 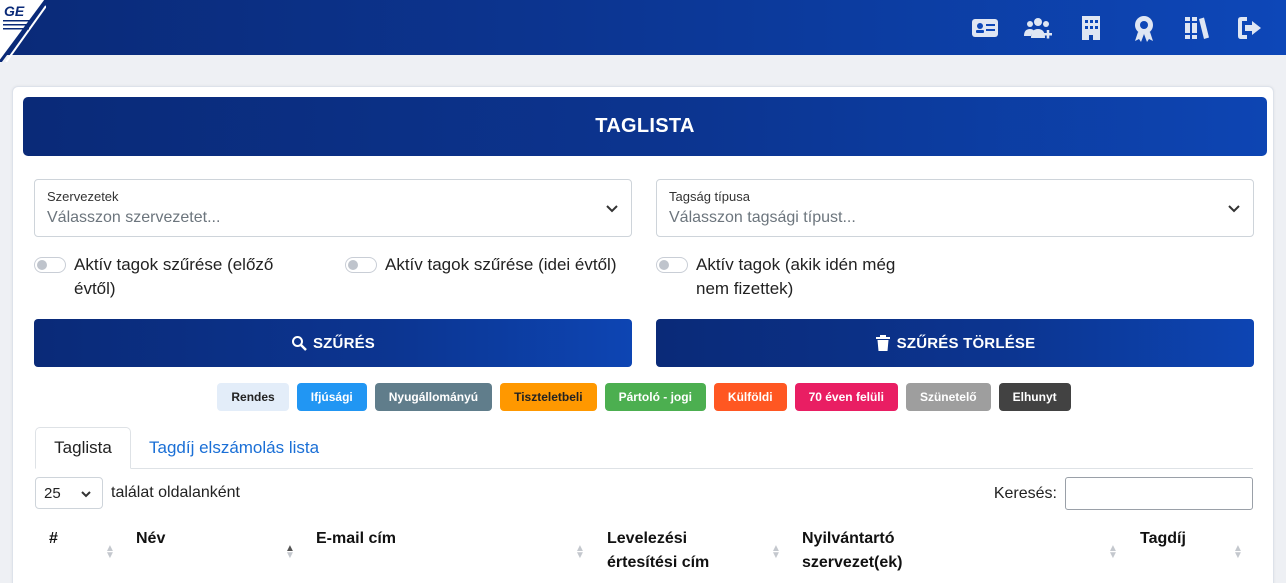 What do you see at coordinates (658, 550) in the screenshot?
I see `column-header-label: Levelezési értesítési cím` at bounding box center [658, 550].